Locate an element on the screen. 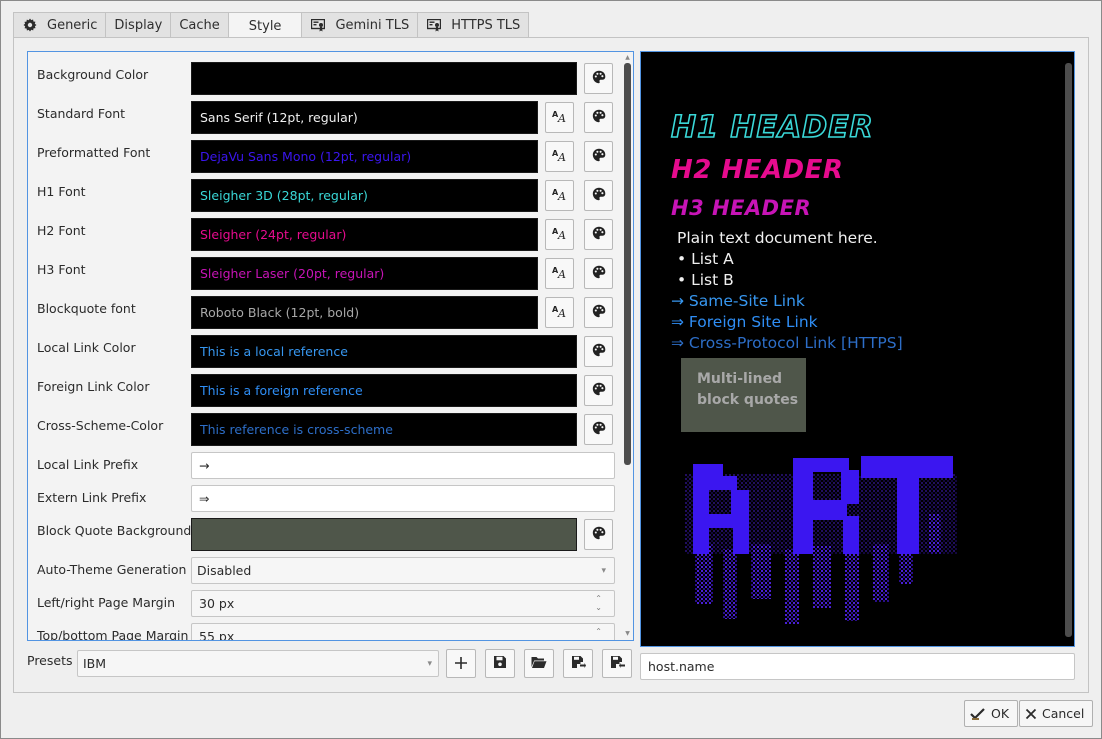 This screenshot has height=739, width=1102. preview-same-site-link: → Same-Site Link is located at coordinates (738, 301).